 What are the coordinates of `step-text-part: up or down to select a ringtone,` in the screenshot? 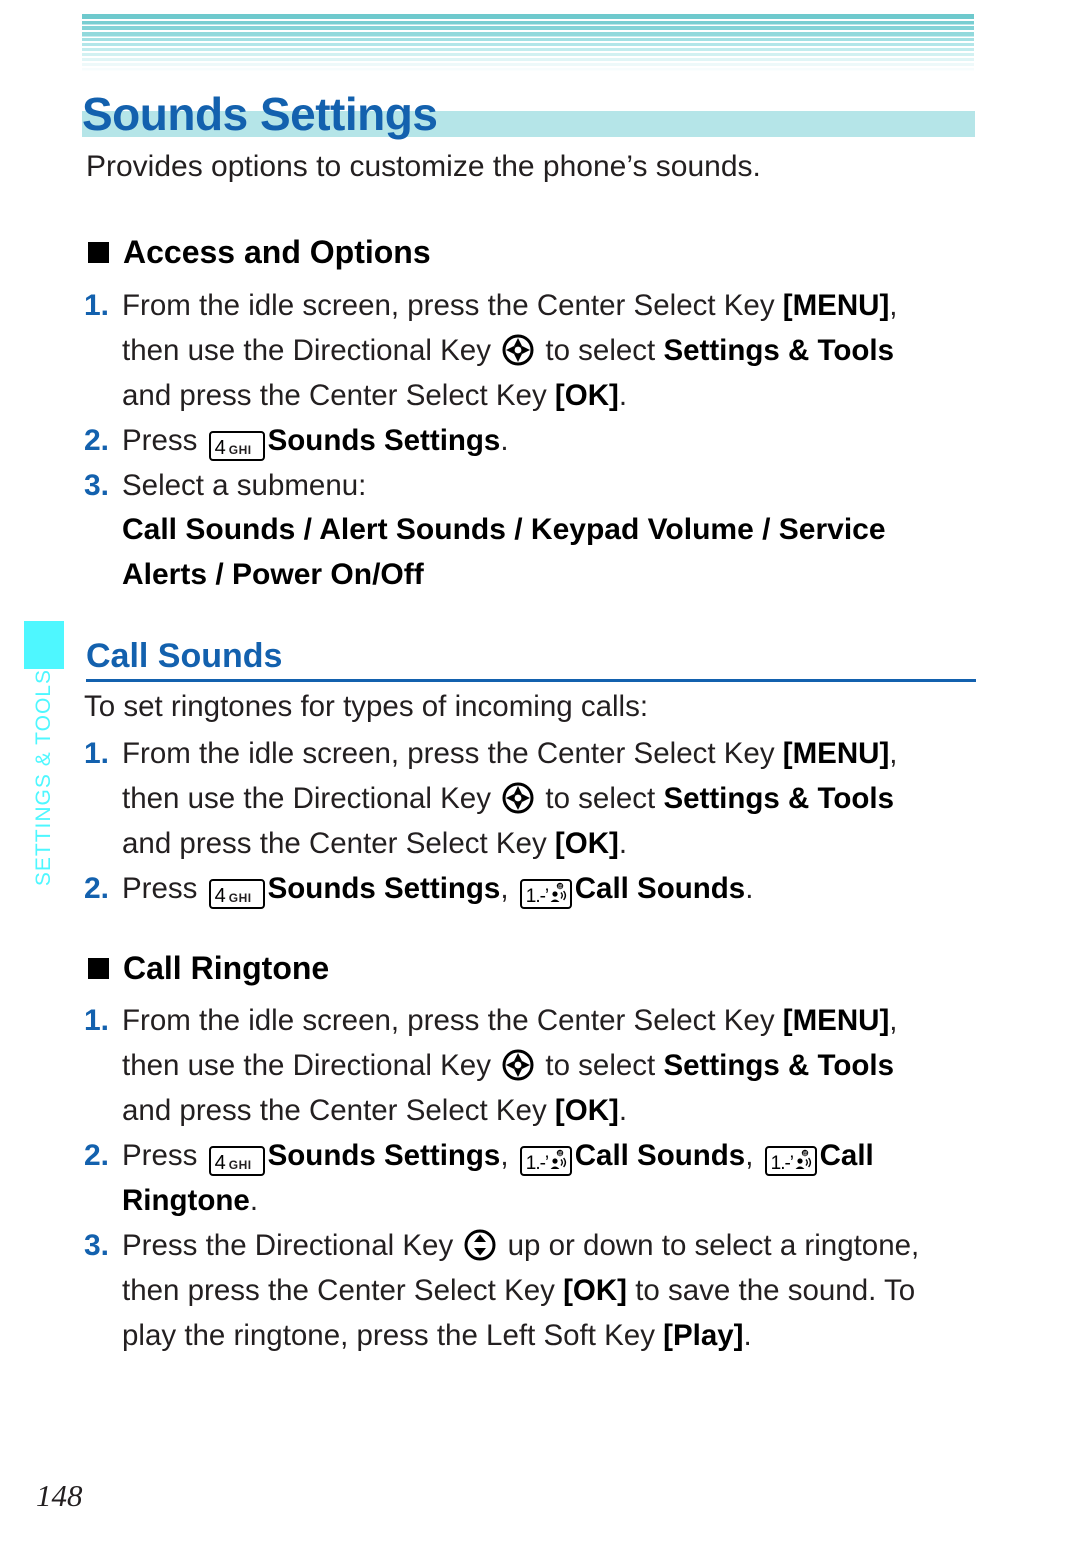 It's located at (709, 1245).